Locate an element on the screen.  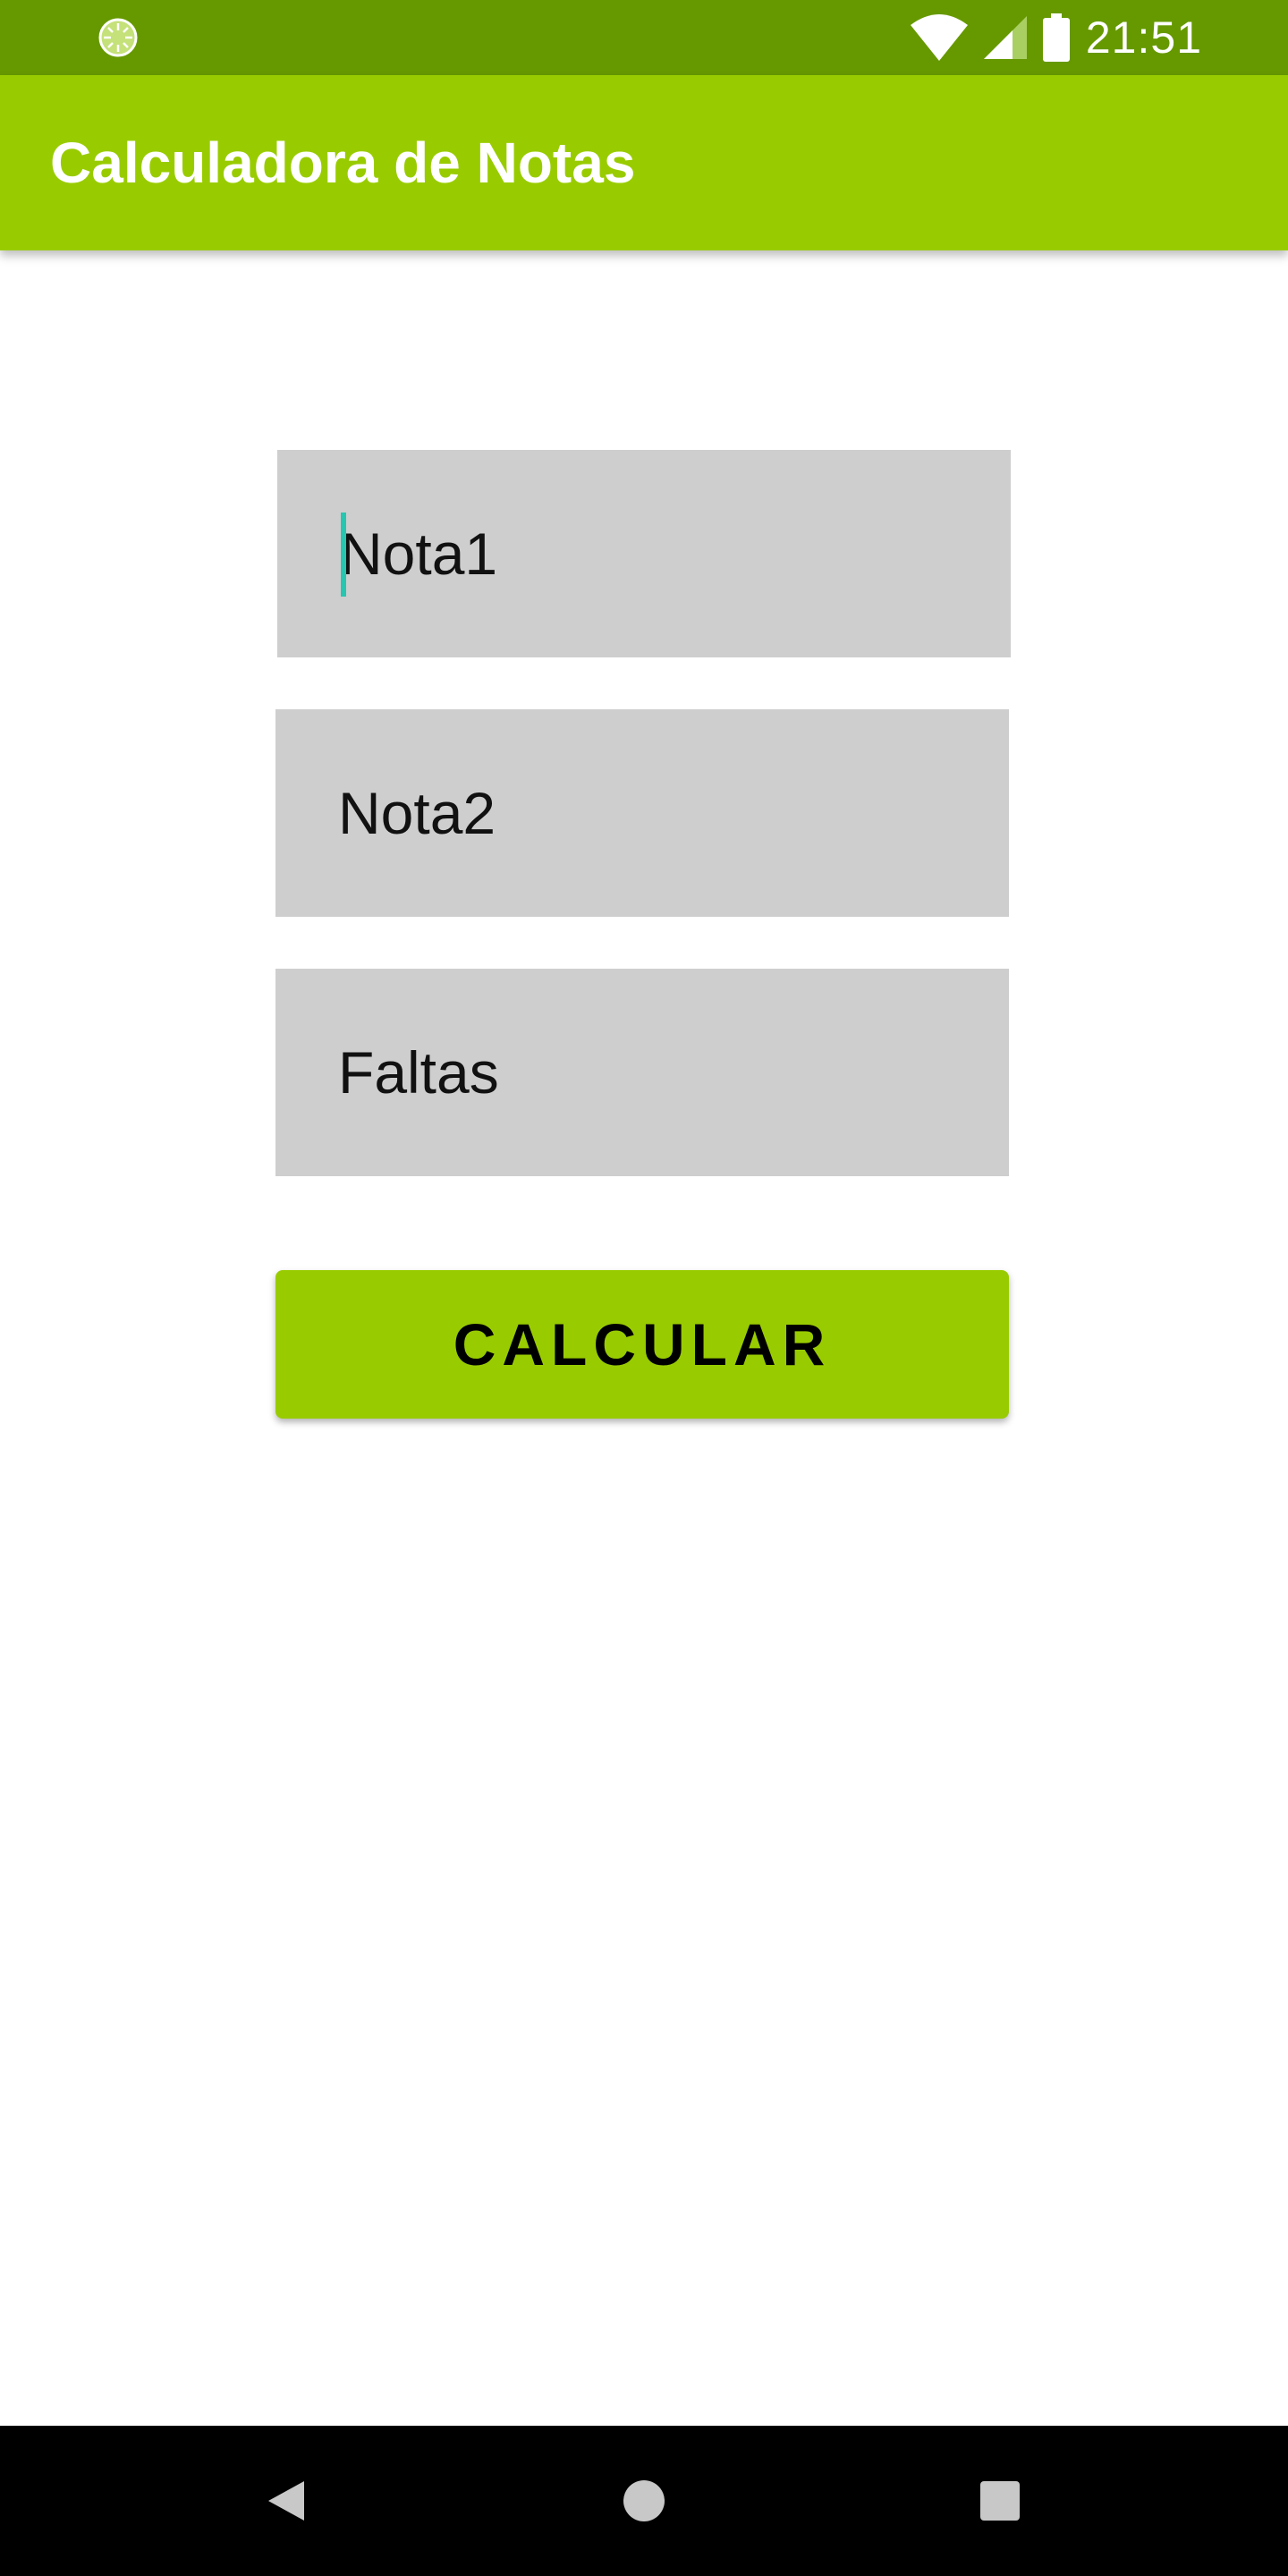
text-cursor is located at coordinates (343, 555).